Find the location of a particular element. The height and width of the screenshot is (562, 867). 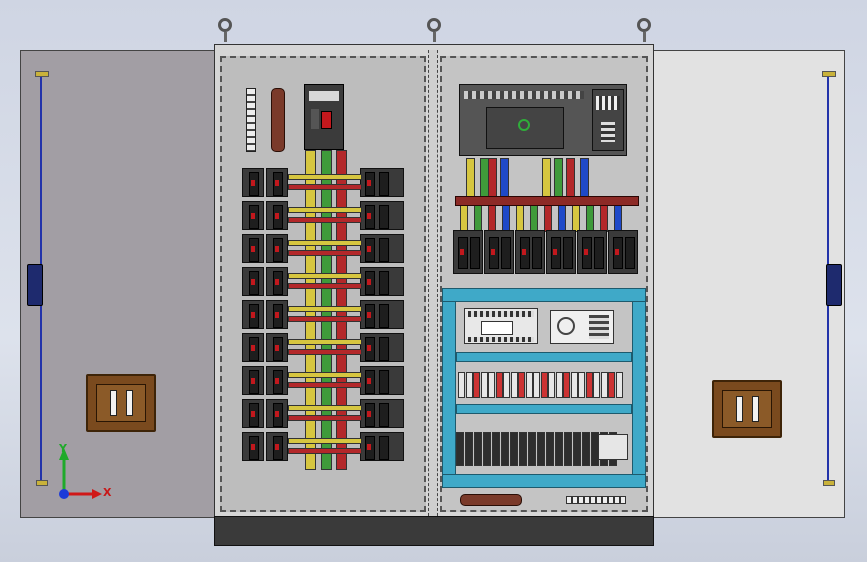

controller-module is located at coordinates (501, 326).